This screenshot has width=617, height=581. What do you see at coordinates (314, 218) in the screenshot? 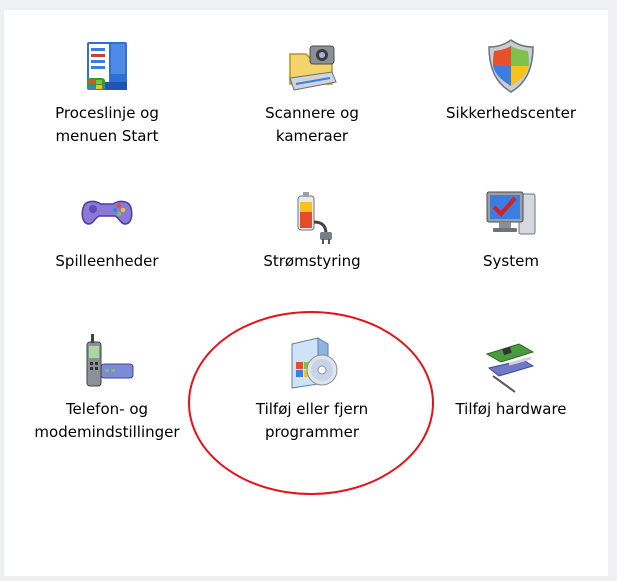
I see `power-options-icon` at bounding box center [314, 218].